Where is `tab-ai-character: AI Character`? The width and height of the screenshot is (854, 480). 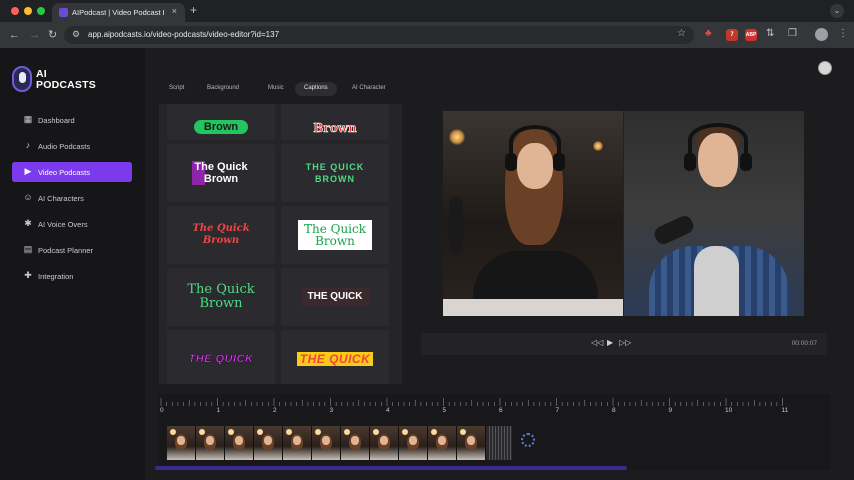
tab-ai-character: AI Character is located at coordinates (369, 89).